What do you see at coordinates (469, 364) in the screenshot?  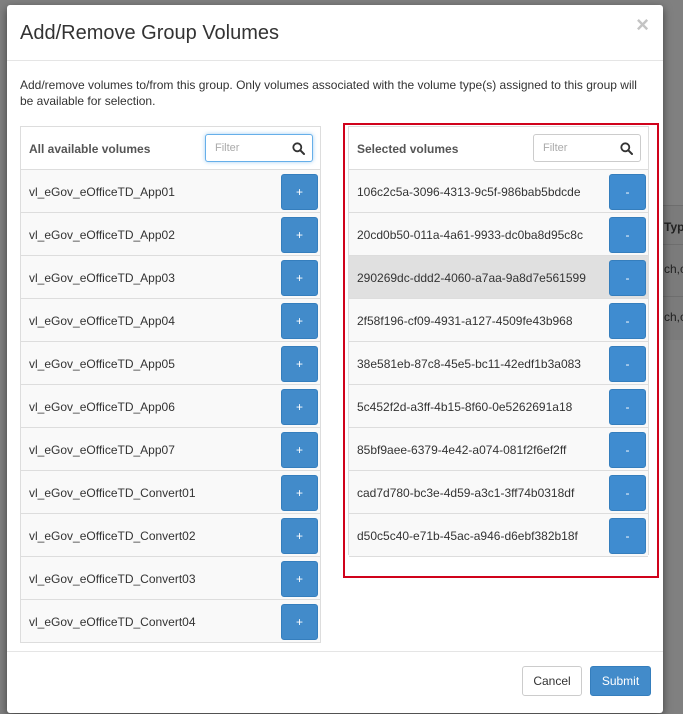 I see `selected-volume-label: 38e581eb-87c8-45e5-bc11-42edf1b3a083` at bounding box center [469, 364].